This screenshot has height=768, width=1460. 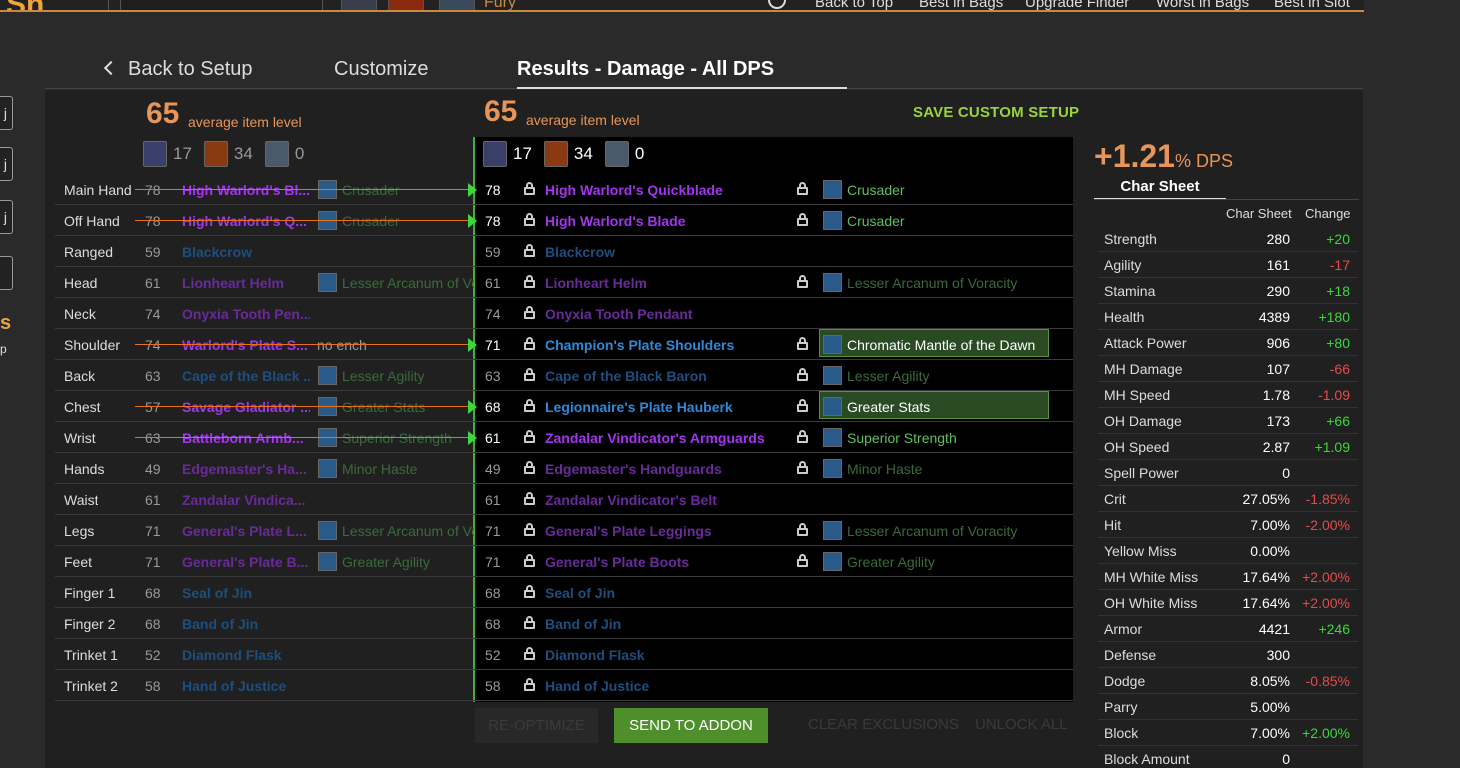 What do you see at coordinates (884, 469) in the screenshot?
I see `new-enchant: Minor Haste` at bounding box center [884, 469].